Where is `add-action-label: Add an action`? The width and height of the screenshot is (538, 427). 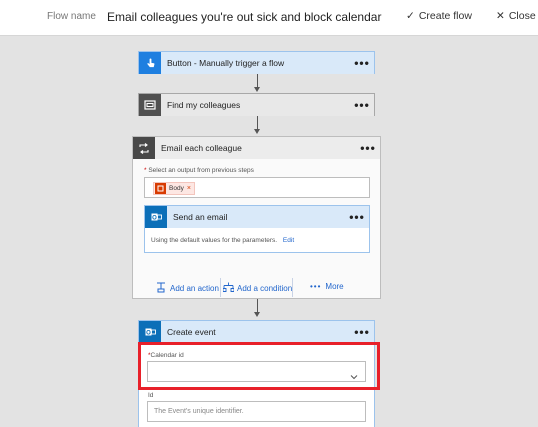 add-action-label: Add an action is located at coordinates (194, 288).